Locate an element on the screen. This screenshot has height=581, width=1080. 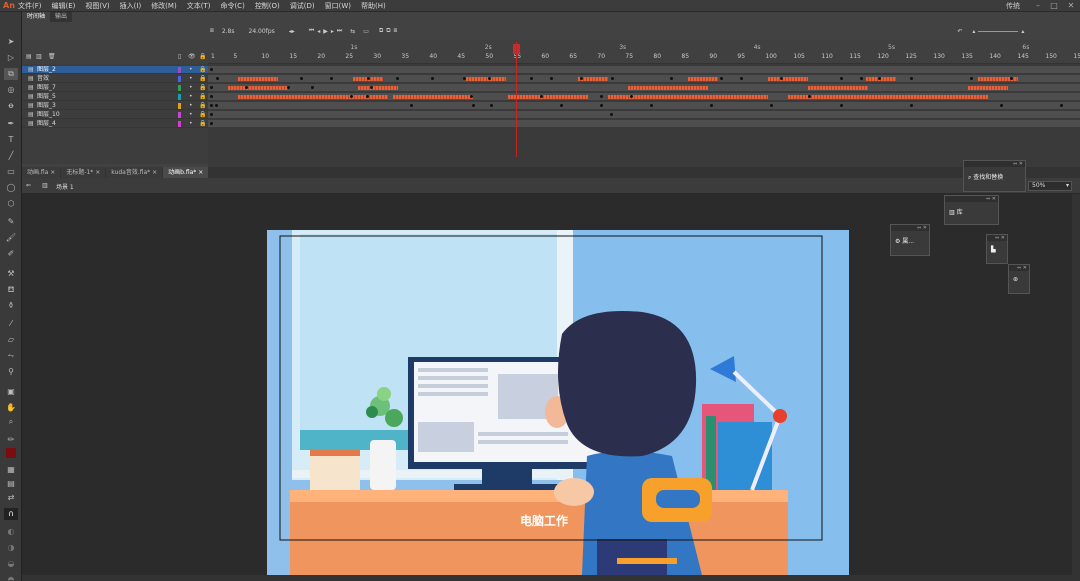
free-transform-tool-icon: ⧉ is located at coordinates (11, 74).